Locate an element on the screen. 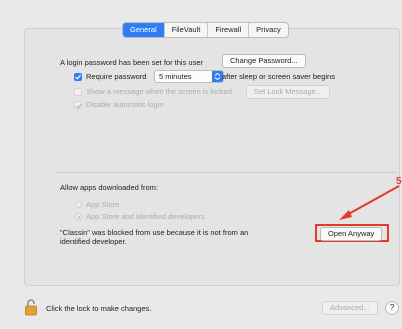 This screenshot has width=402, height=329. radio-app-store is located at coordinates (78, 204).